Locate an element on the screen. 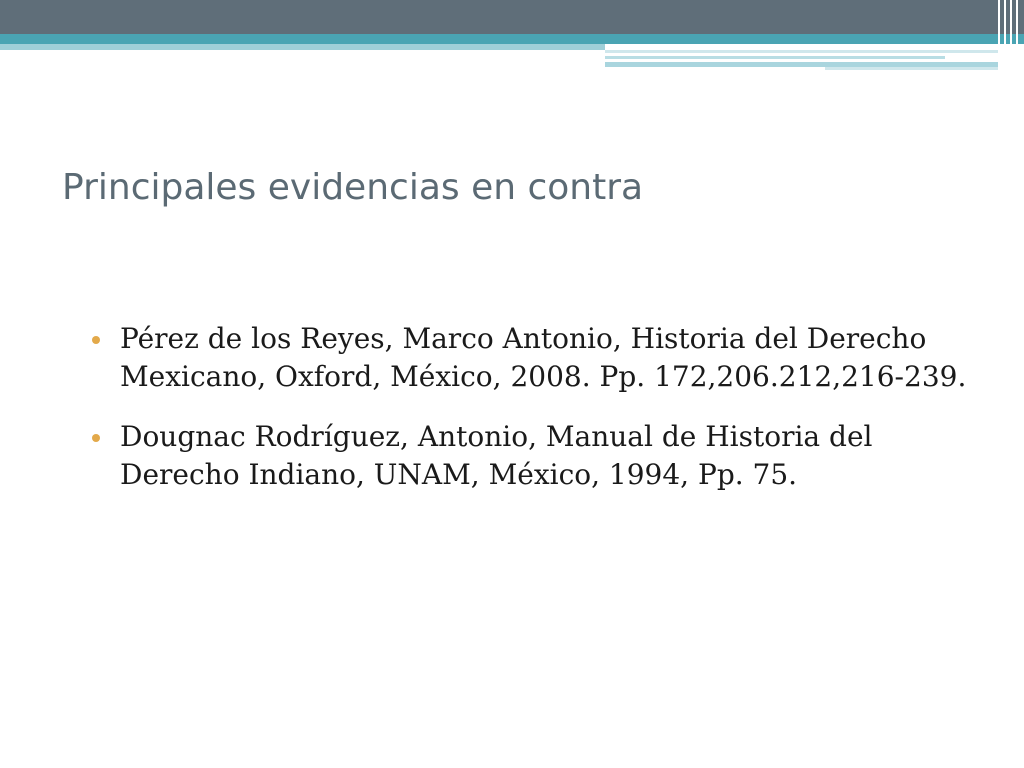 The image size is (1024, 768). header-band-dark is located at coordinates (512, 17).